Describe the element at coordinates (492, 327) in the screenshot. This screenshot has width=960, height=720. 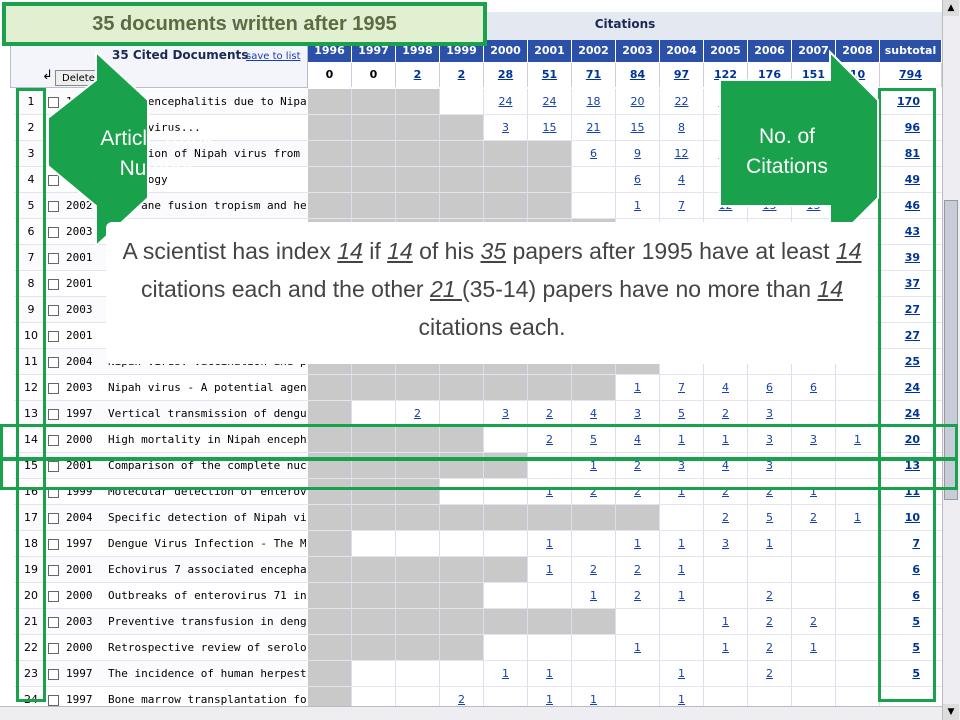
I see `note-text-part: citations each.` at that location.